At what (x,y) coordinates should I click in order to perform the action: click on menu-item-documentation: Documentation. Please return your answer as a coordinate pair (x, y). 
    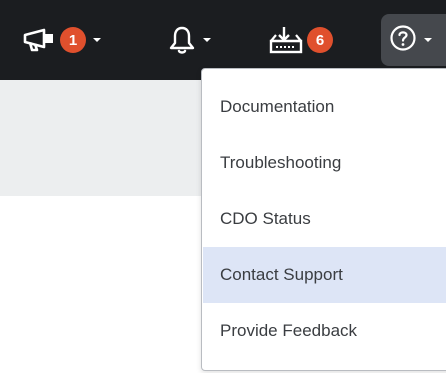
    Looking at the image, I should click on (324, 107).